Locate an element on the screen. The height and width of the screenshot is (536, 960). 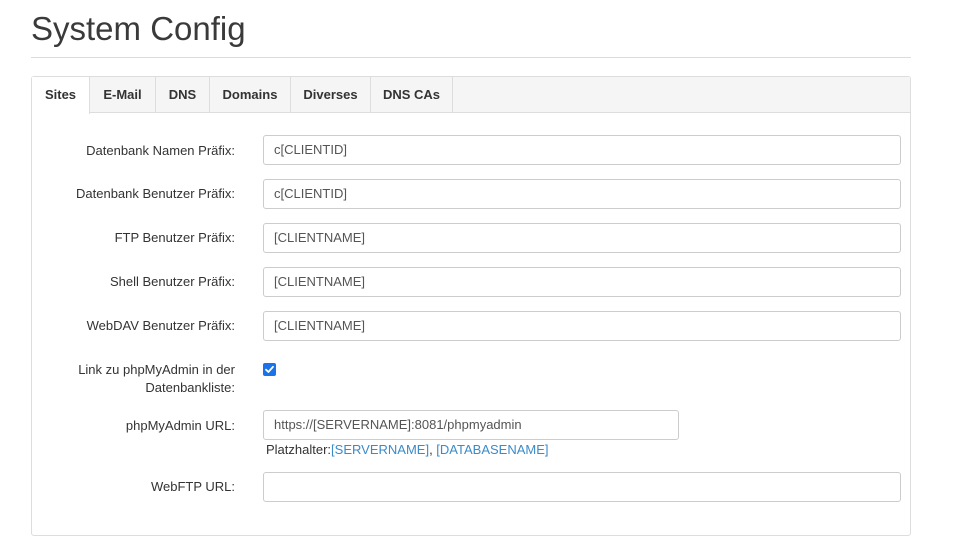
tab-dns: DNS is located at coordinates (183, 95).